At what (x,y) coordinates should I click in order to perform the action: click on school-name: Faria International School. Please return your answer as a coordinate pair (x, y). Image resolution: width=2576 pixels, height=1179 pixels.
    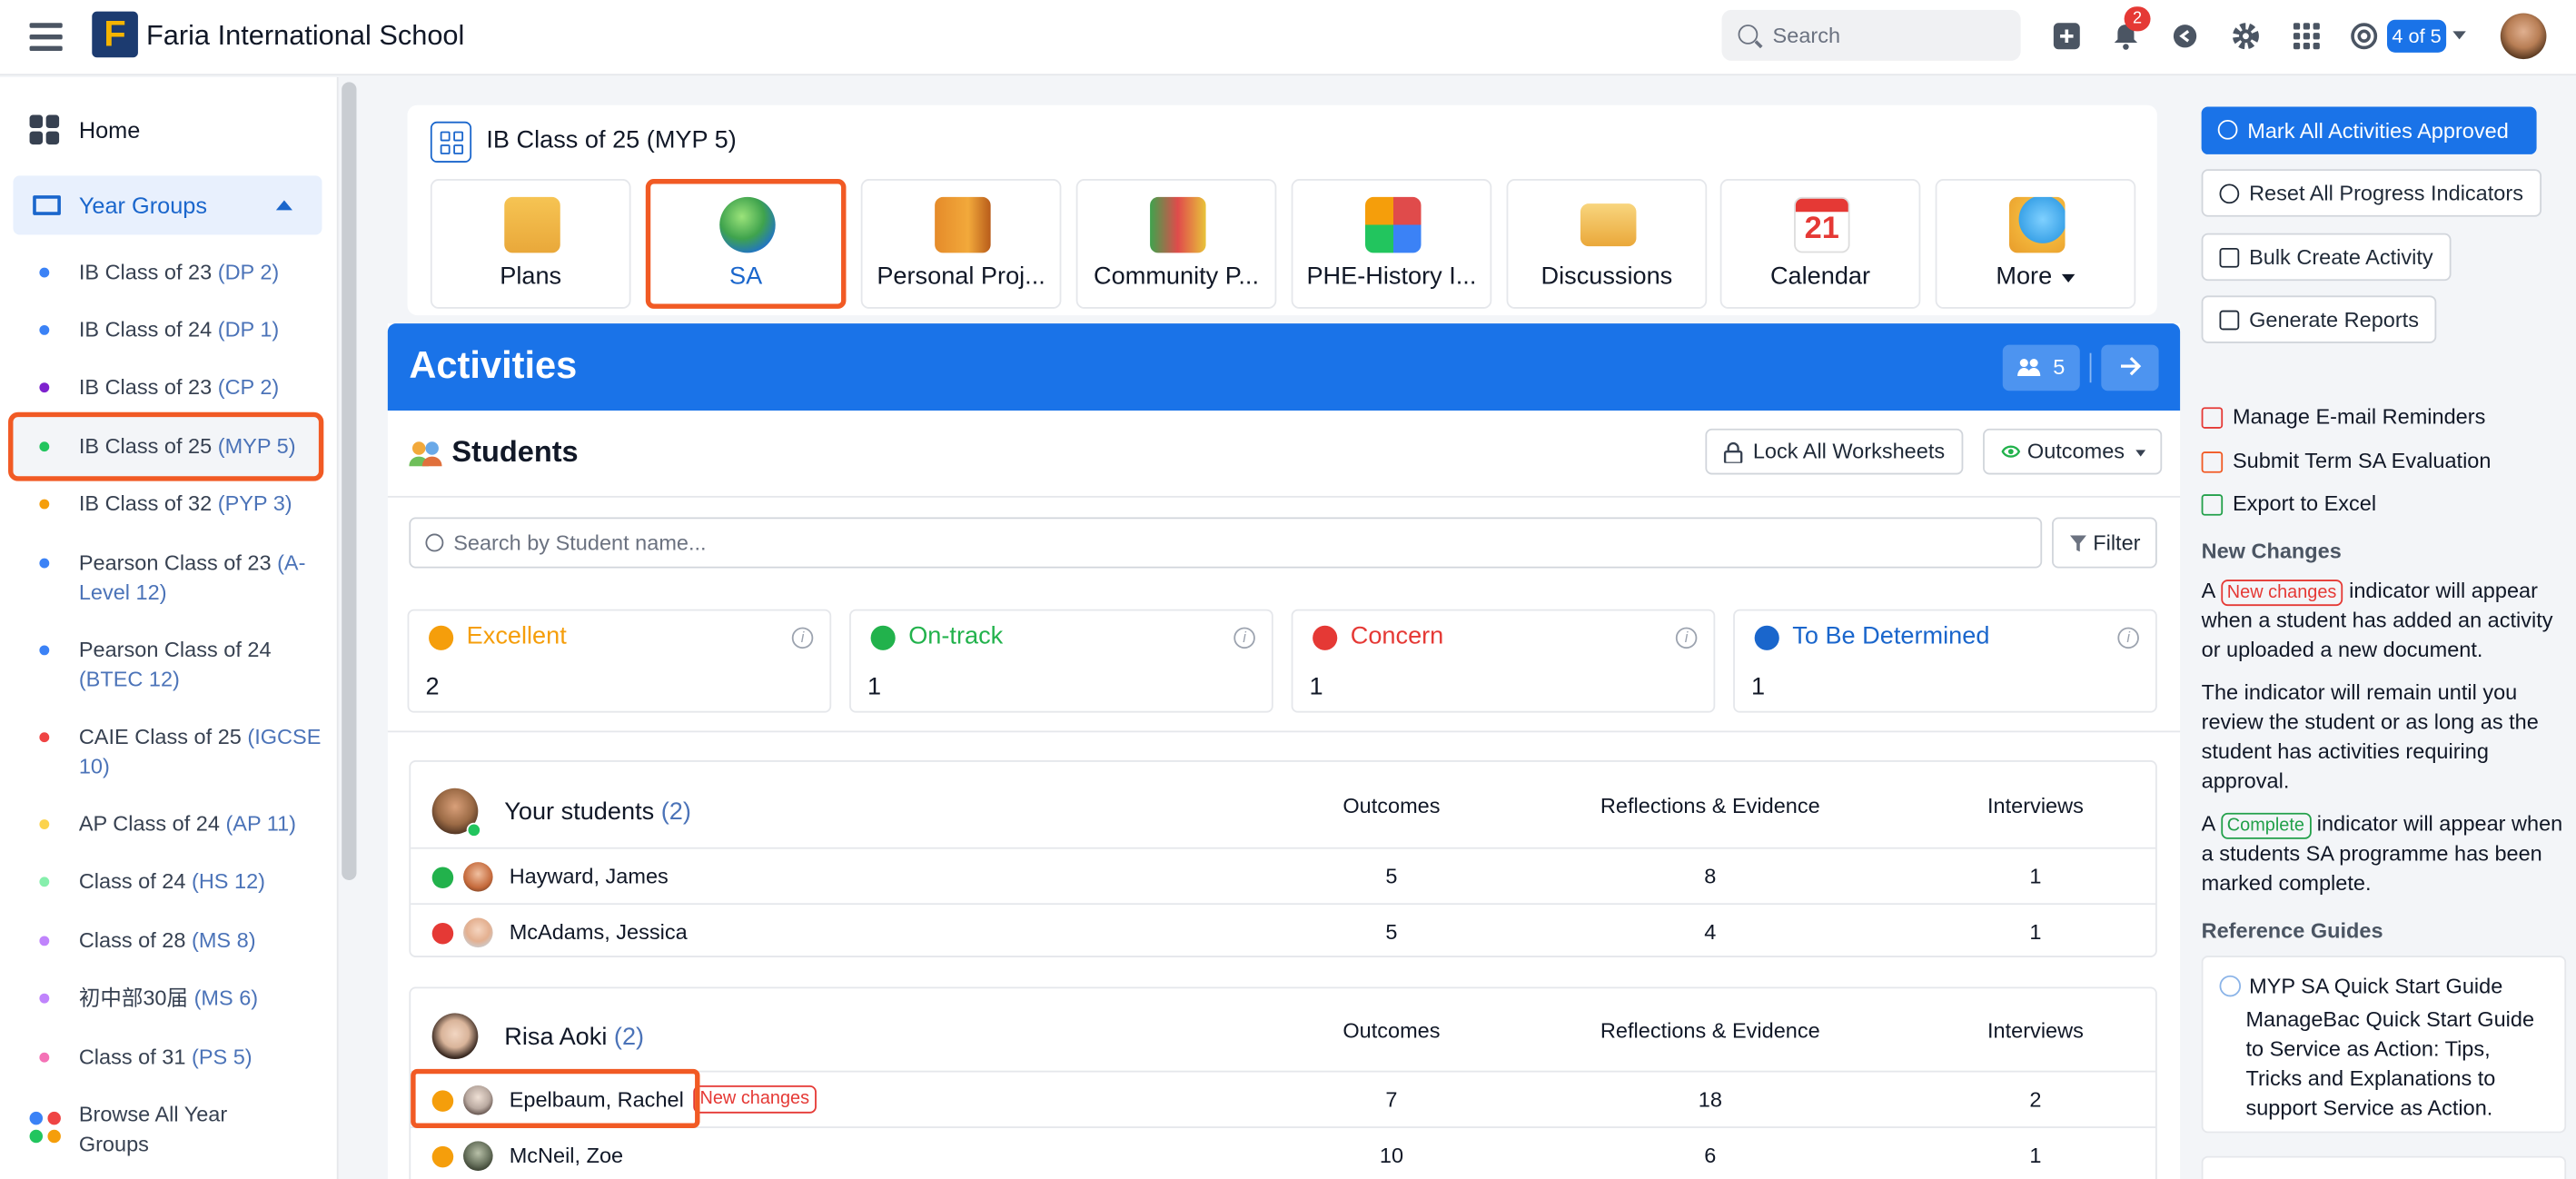
    Looking at the image, I should click on (305, 36).